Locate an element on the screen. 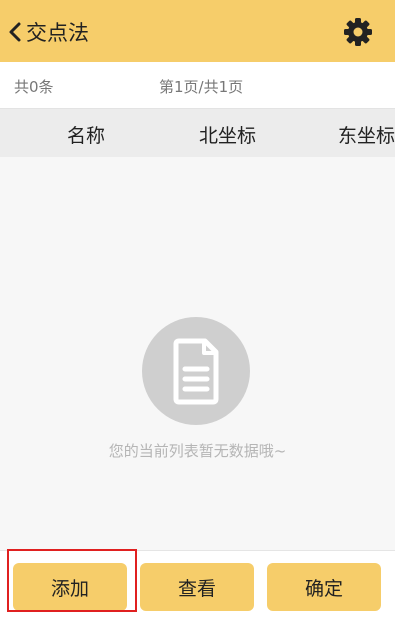  view-button: 查看 is located at coordinates (197, 587).